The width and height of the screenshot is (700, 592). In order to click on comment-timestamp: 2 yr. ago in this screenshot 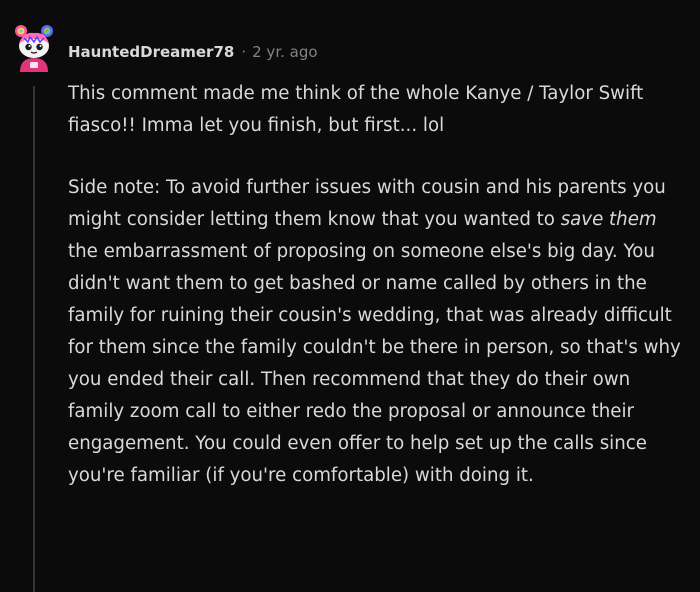, I will do `click(284, 52)`.